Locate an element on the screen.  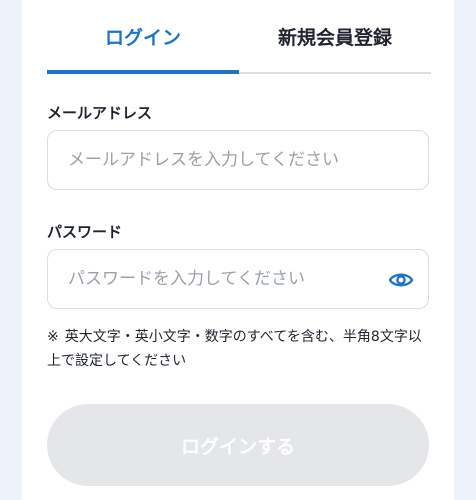
password-requirement-note: ※ 英大文字・英小文字・数字のすべてを含む、半角8文字以上で設定してください is located at coordinates (238, 349).